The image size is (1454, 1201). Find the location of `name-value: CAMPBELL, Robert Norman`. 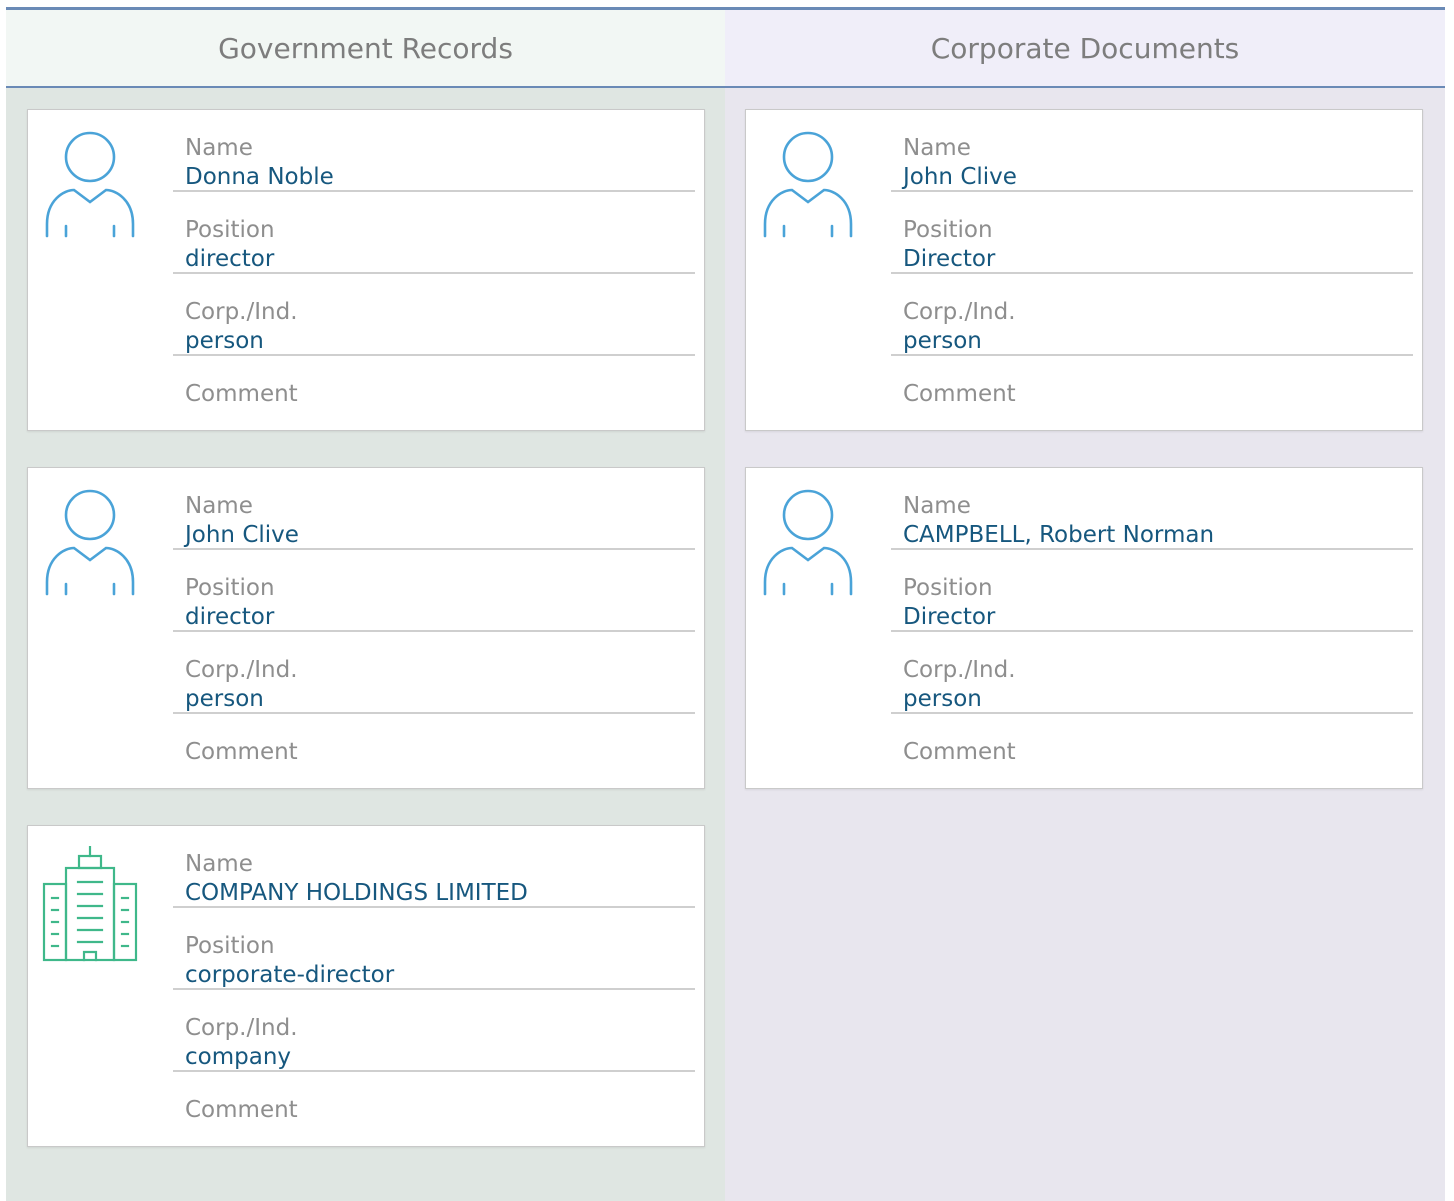

name-value: CAMPBELL, Robert Norman is located at coordinates (1059, 535).